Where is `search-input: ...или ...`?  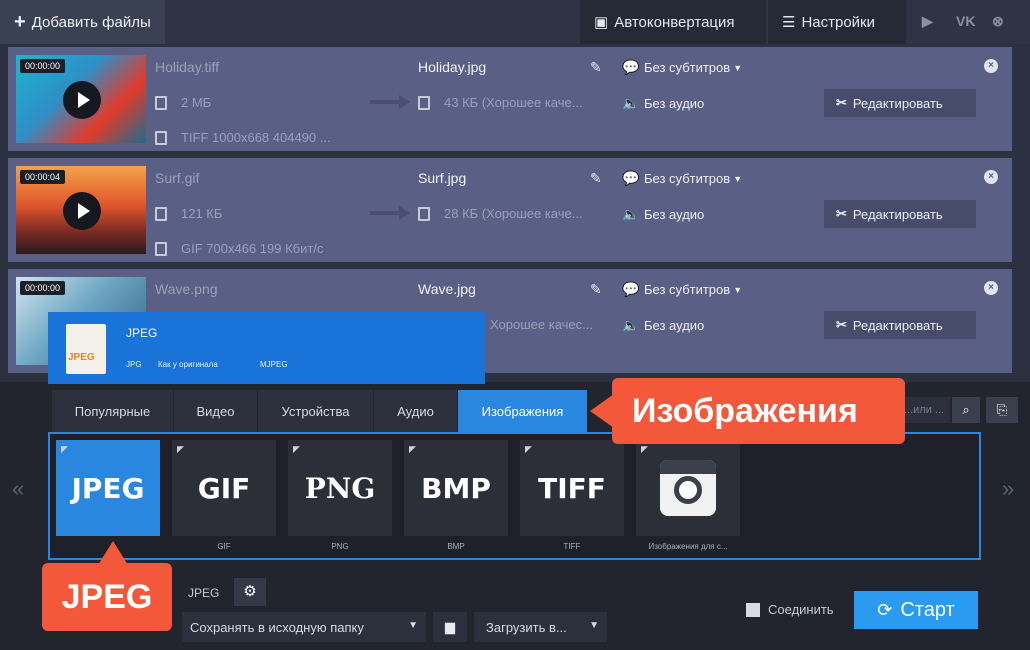
search-input: ...или ... is located at coordinates (925, 410).